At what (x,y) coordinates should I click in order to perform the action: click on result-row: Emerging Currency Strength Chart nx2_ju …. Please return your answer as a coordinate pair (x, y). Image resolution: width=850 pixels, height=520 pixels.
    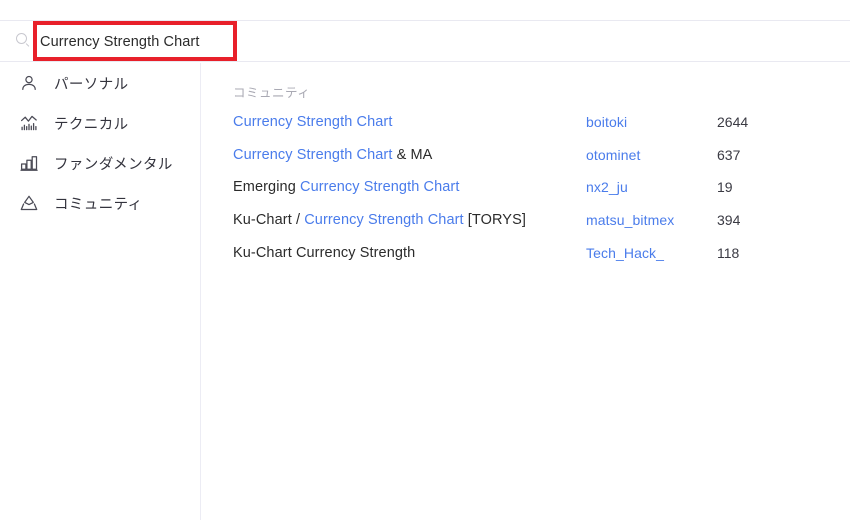
    Looking at the image, I should click on (526, 187).